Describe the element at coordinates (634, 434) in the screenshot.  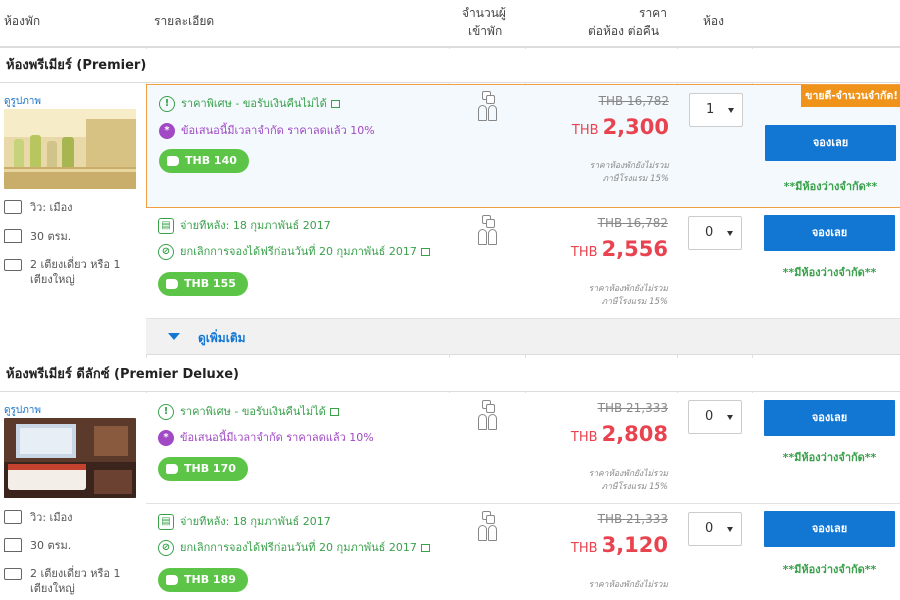
I see `price-amount: 2,808` at that location.